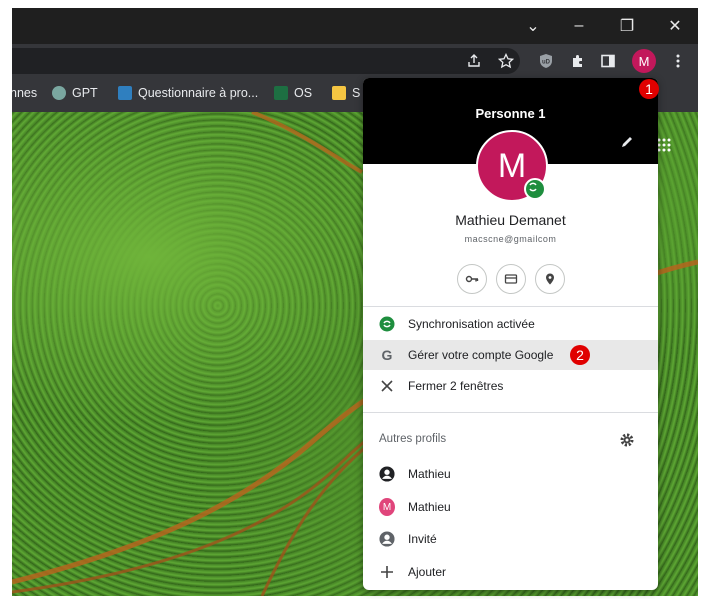 The height and width of the screenshot is (599, 709). I want to click on title-bar: ⌄ – ❐ ✕, so click(355, 26).